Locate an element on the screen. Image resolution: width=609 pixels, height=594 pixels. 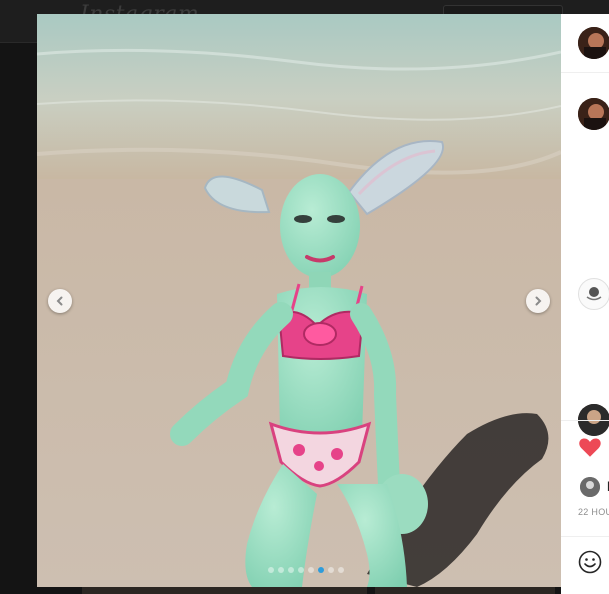
chevron-left-icon is located at coordinates (59, 301).